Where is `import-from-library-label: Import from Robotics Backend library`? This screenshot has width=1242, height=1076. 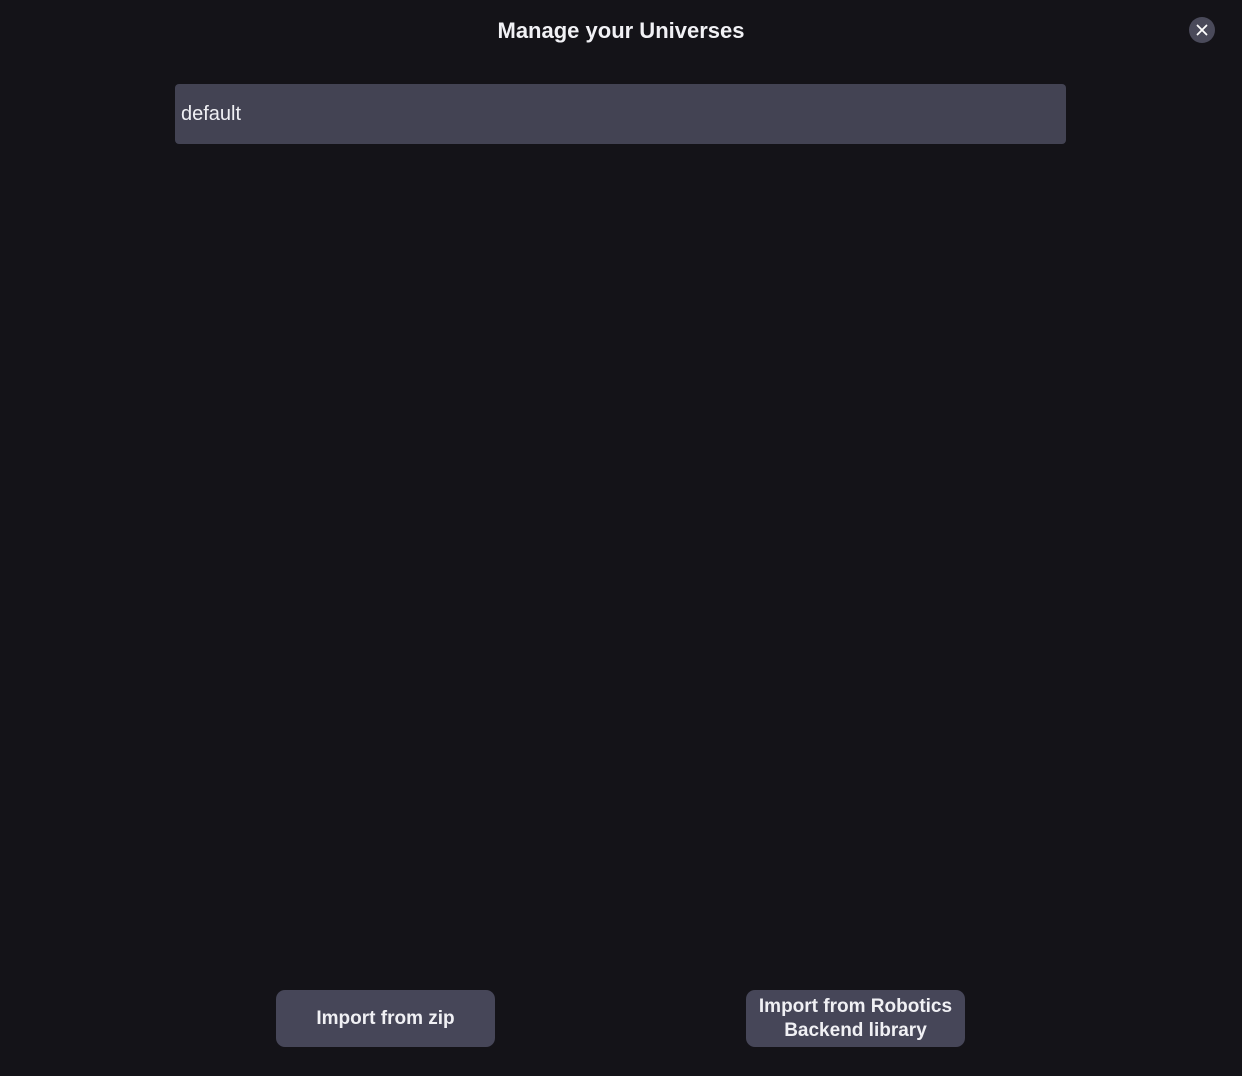 import-from-library-label: Import from Robotics Backend library is located at coordinates (855, 1018).